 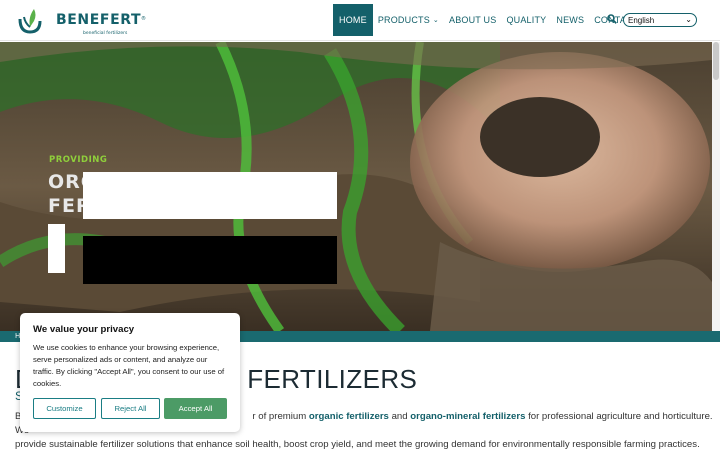 What do you see at coordinates (78, 160) in the screenshot?
I see `hero-kicker: PROVIDING` at bounding box center [78, 160].